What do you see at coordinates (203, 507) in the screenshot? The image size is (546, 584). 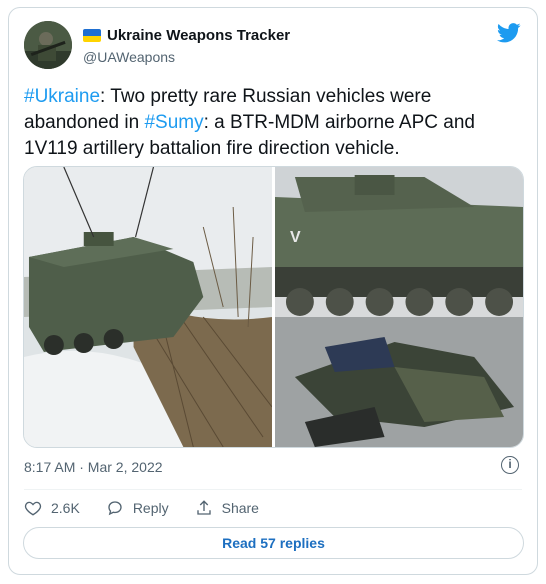 I see `share-icon` at bounding box center [203, 507].